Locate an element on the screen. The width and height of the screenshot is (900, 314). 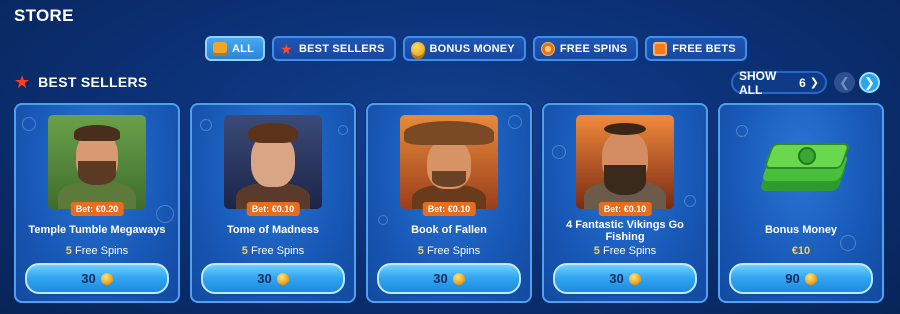
card-title: 4 Fantastic Vikings Go Fishing is located at coordinates (625, 231).